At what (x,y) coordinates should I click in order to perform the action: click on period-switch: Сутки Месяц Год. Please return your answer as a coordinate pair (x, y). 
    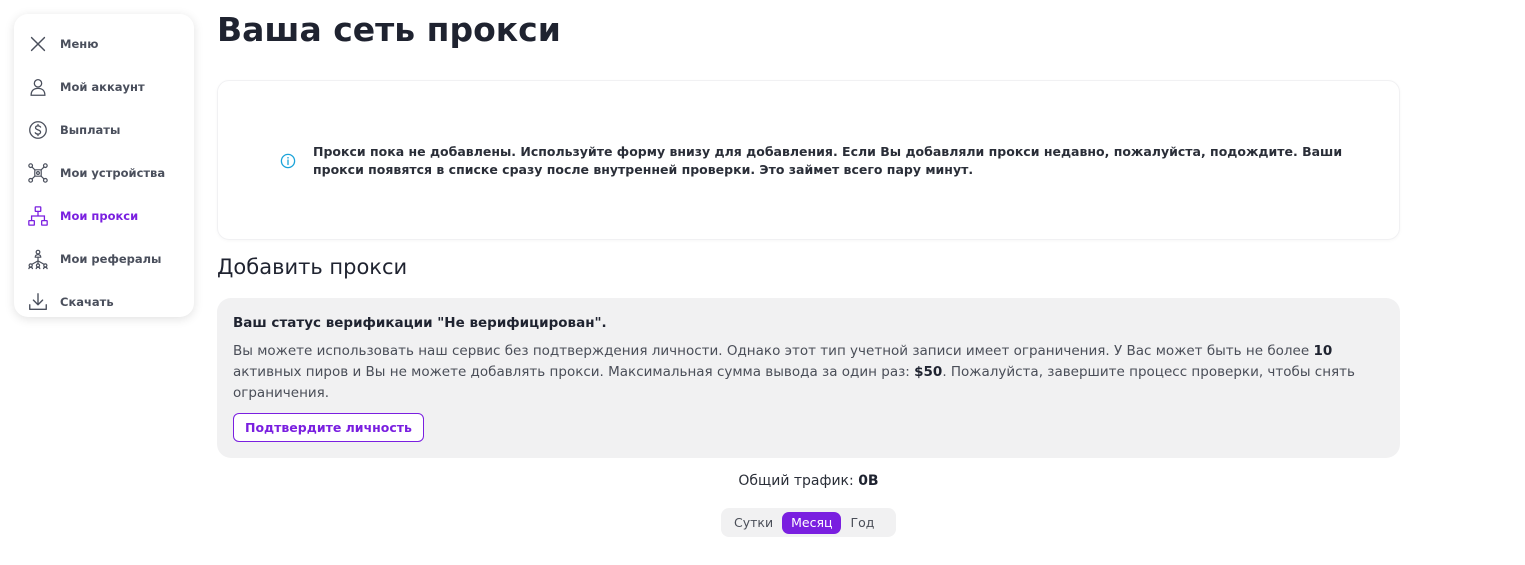
    Looking at the image, I should click on (808, 522).